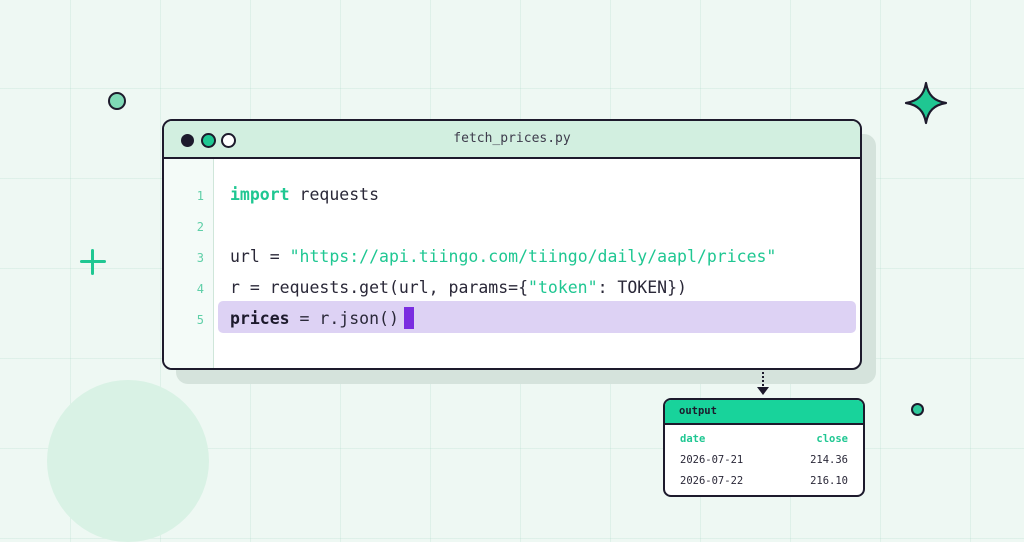  I want to click on output-header-row: date close, so click(764, 439).